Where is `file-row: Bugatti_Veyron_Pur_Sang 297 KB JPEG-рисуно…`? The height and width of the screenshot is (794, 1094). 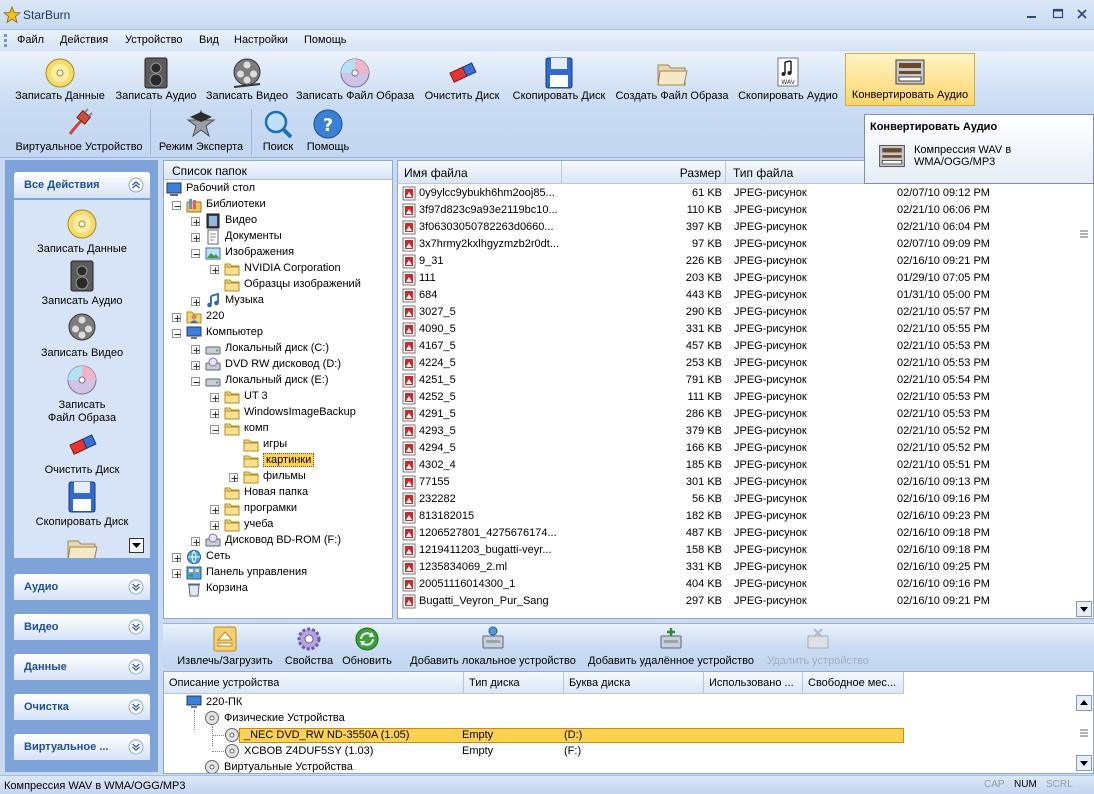
file-row: Bugatti_Veyron_Pur_Sang 297 KB JPEG-рисуно… is located at coordinates (738, 601).